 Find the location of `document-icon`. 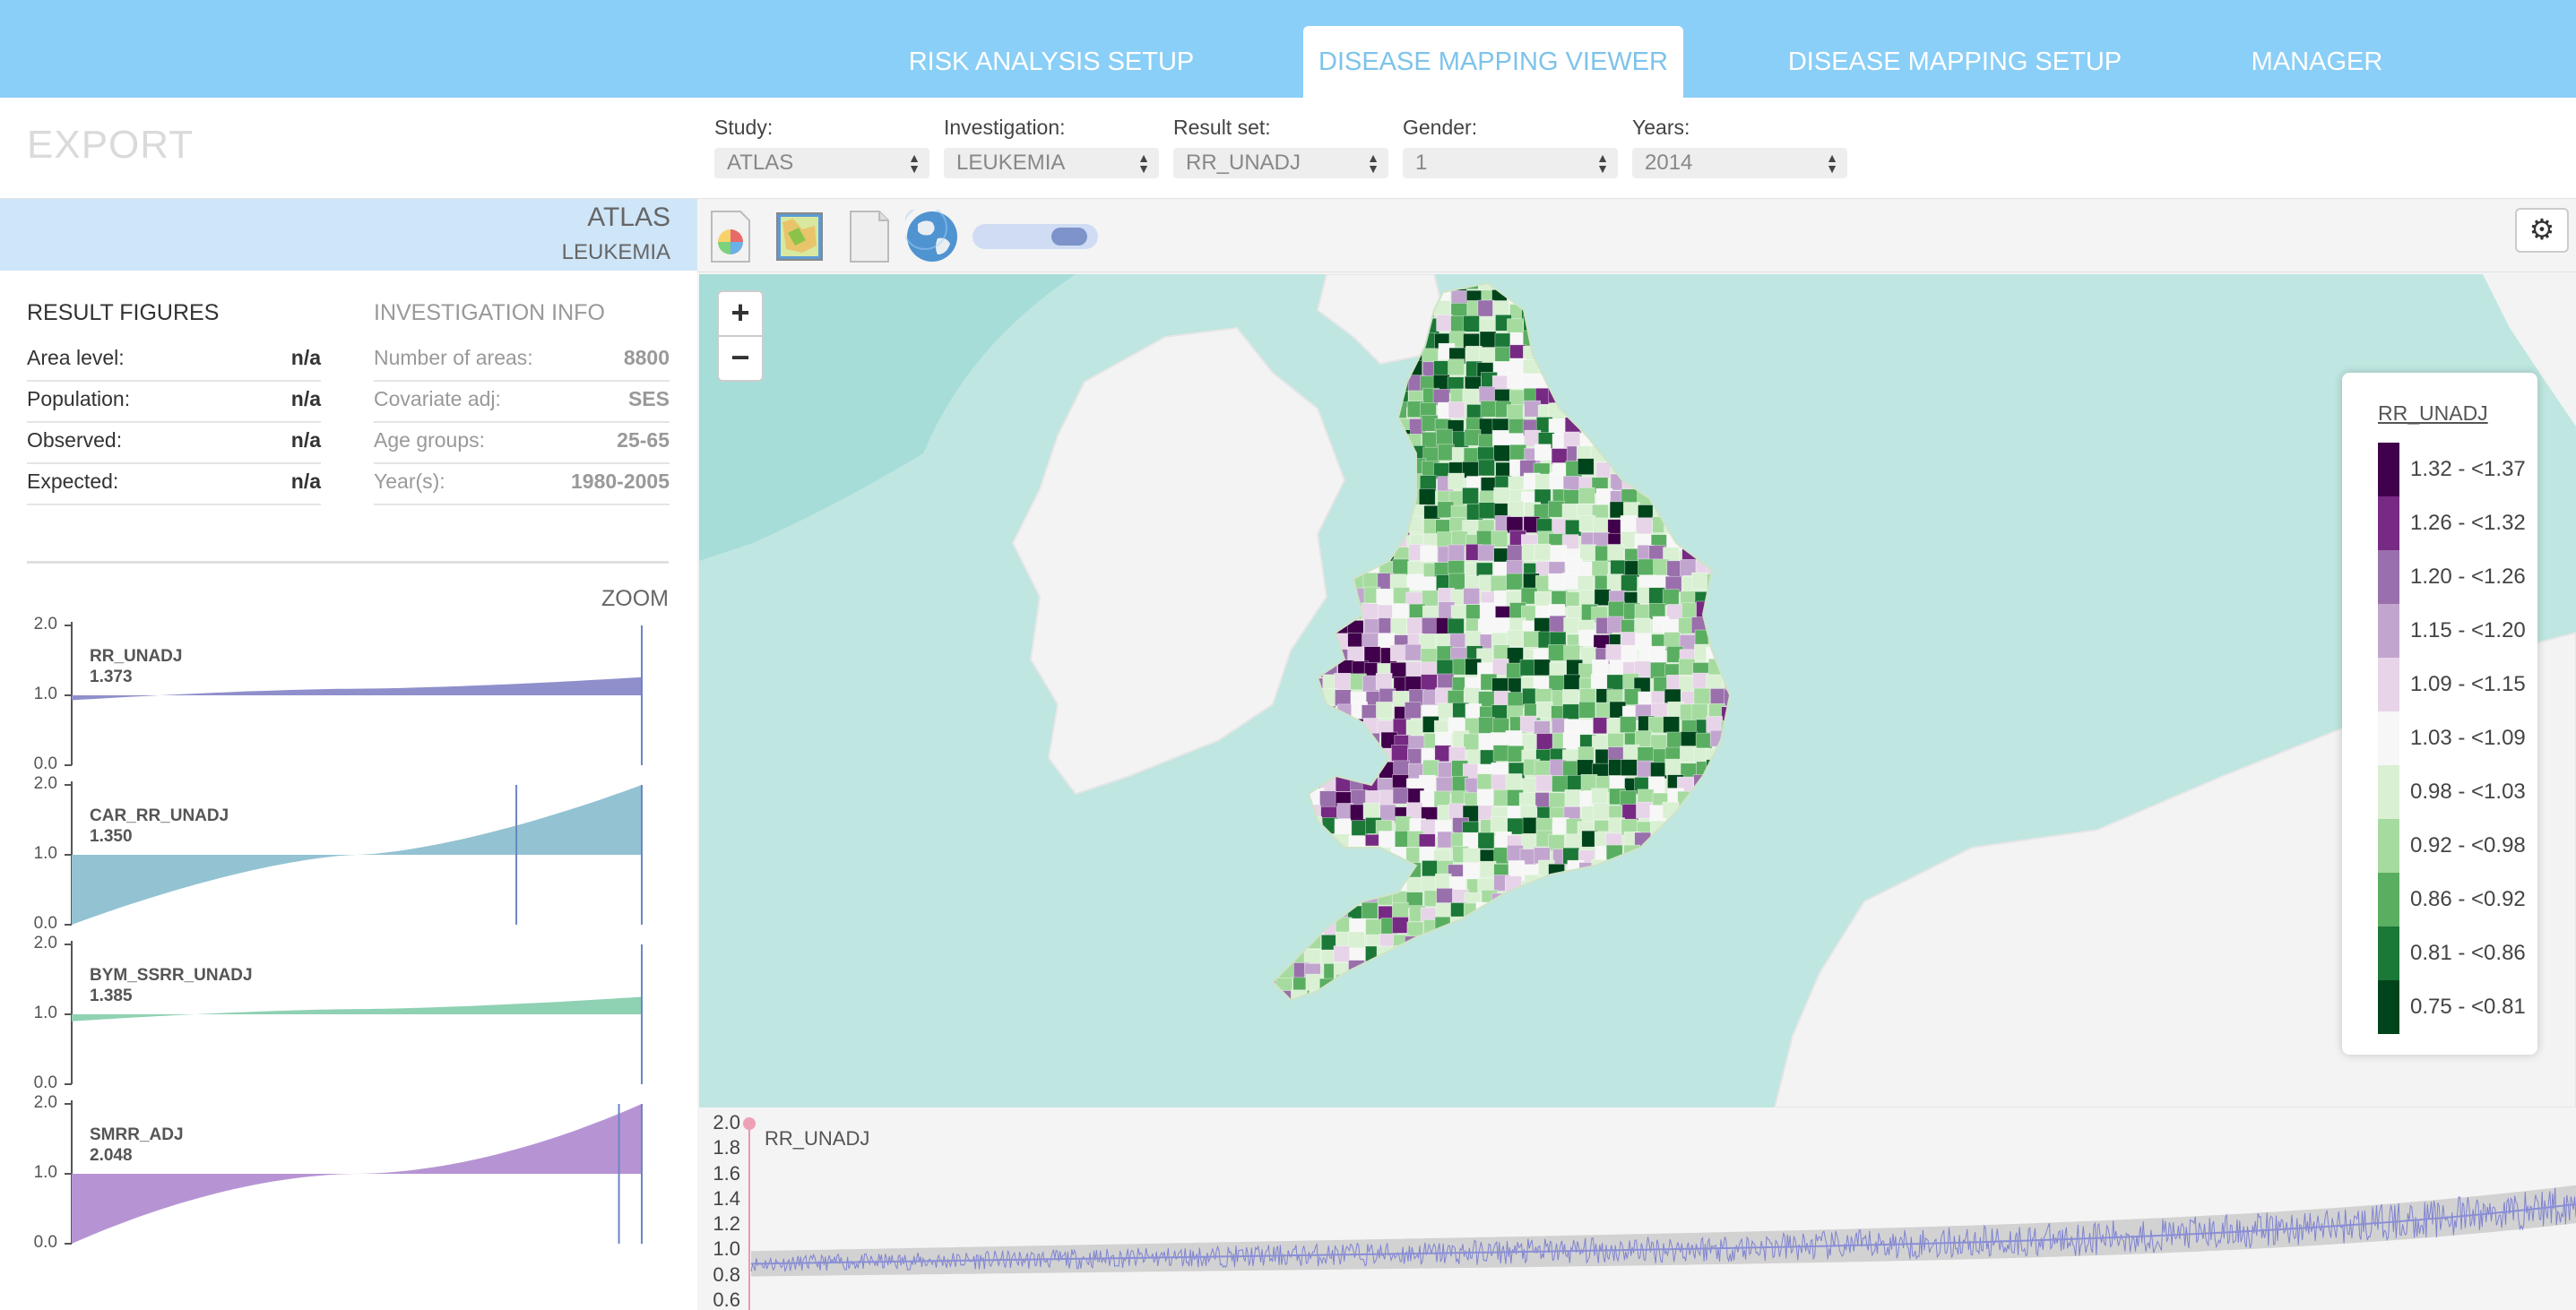

document-icon is located at coordinates (869, 236).